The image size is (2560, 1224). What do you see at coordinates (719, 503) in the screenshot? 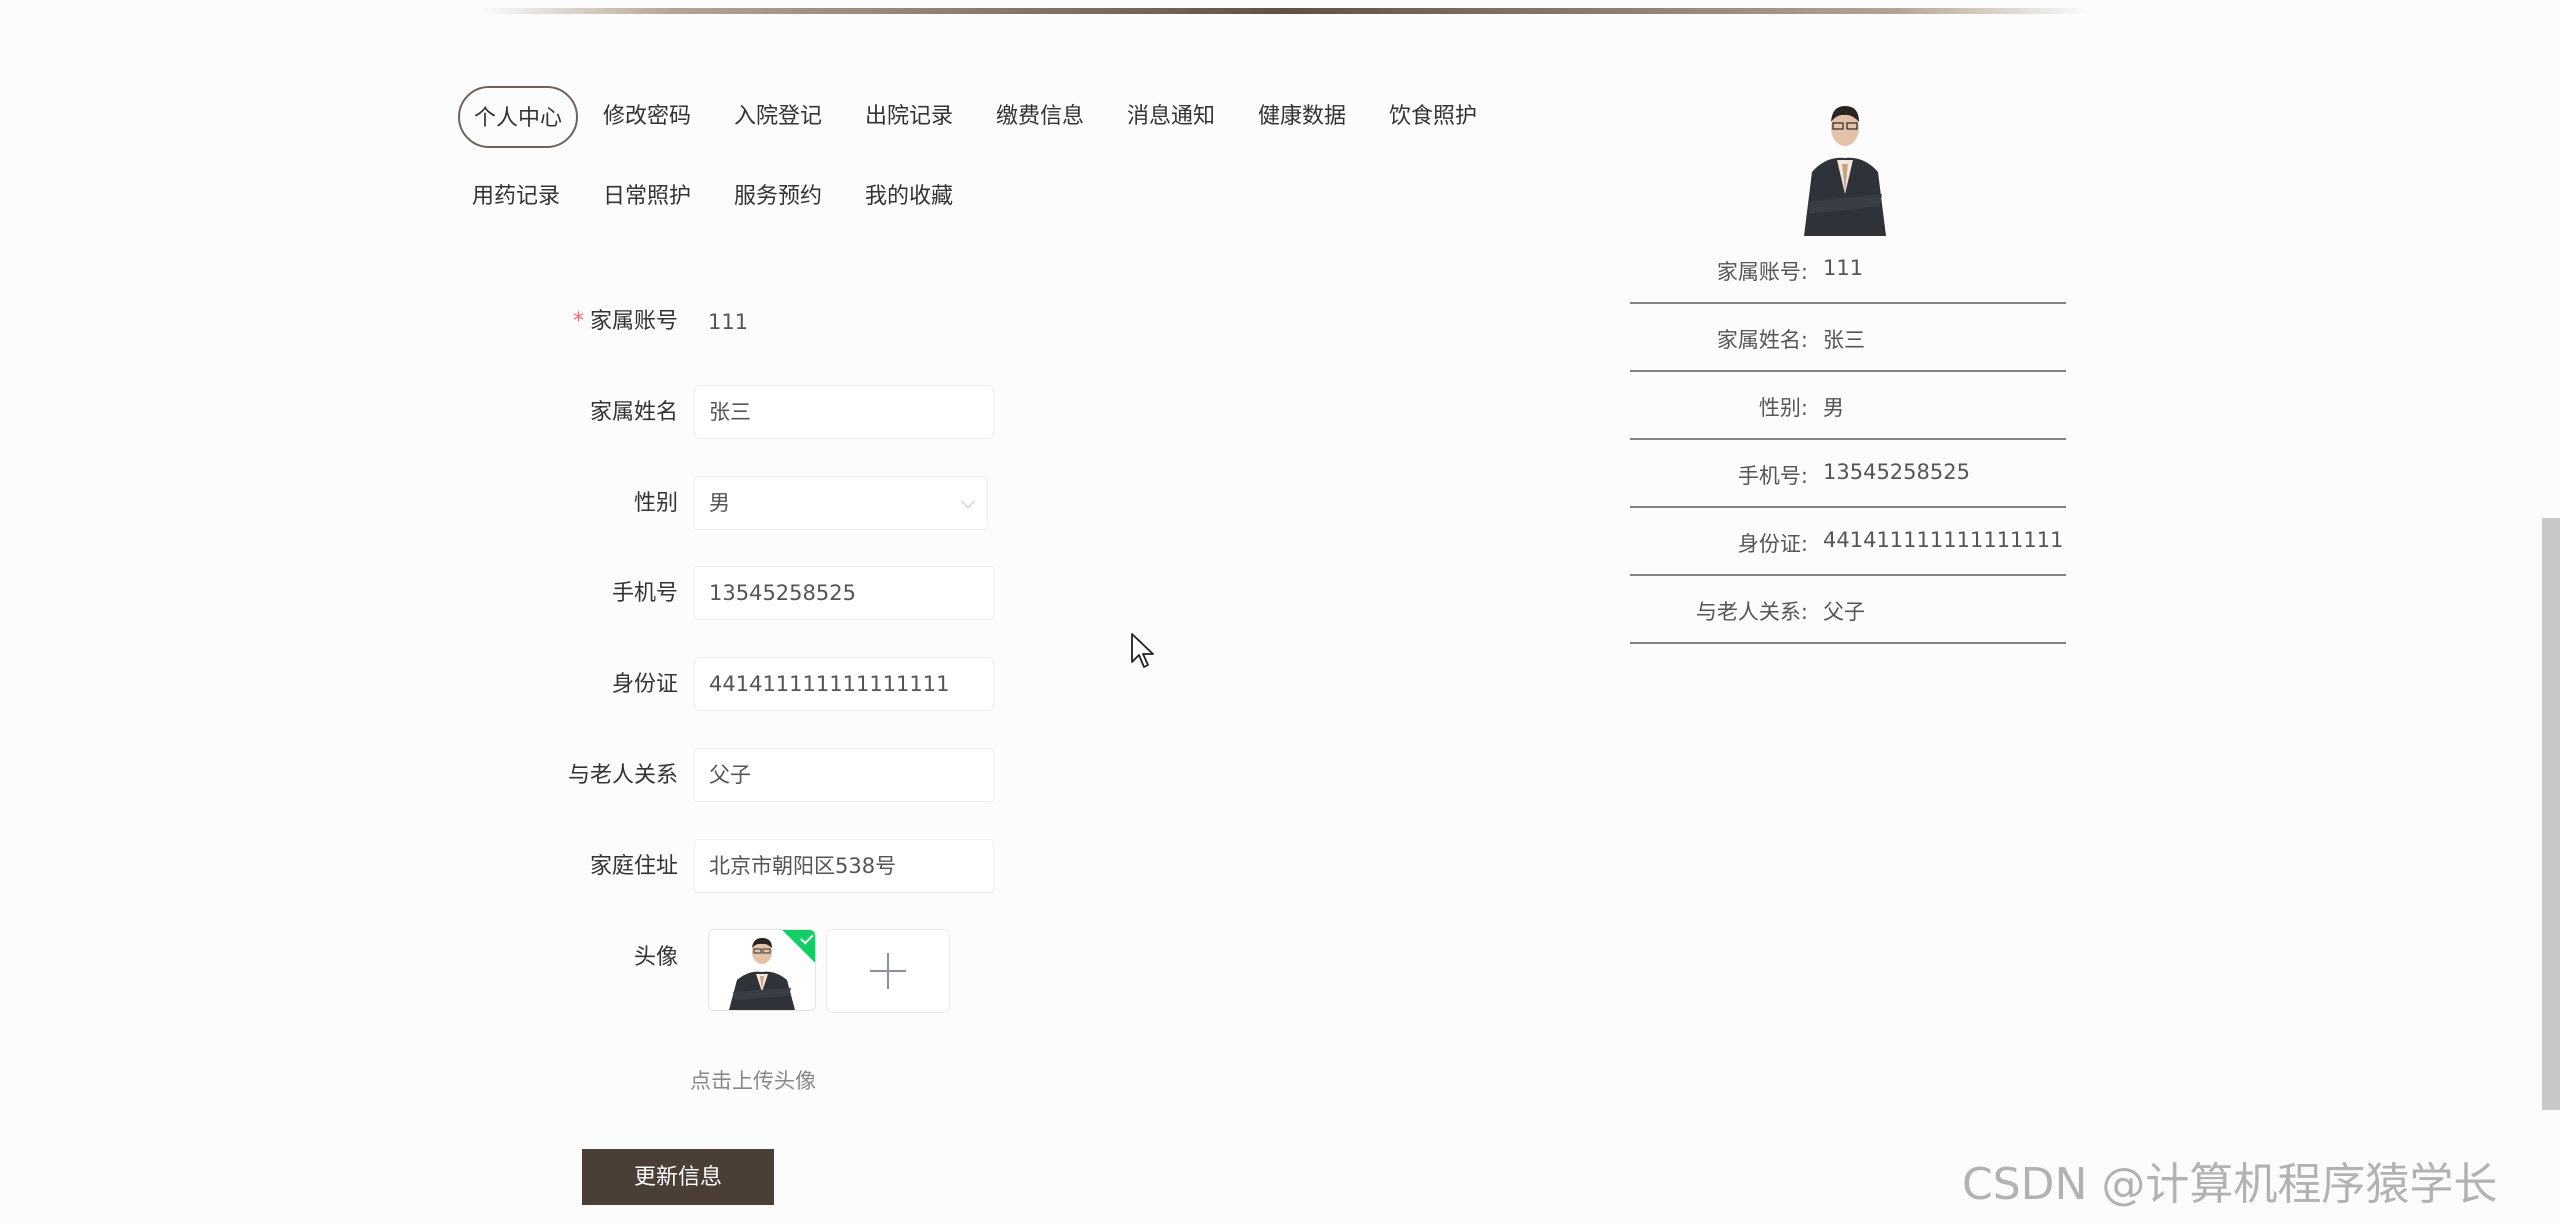
I see `gender-selected-value: 男` at bounding box center [719, 503].